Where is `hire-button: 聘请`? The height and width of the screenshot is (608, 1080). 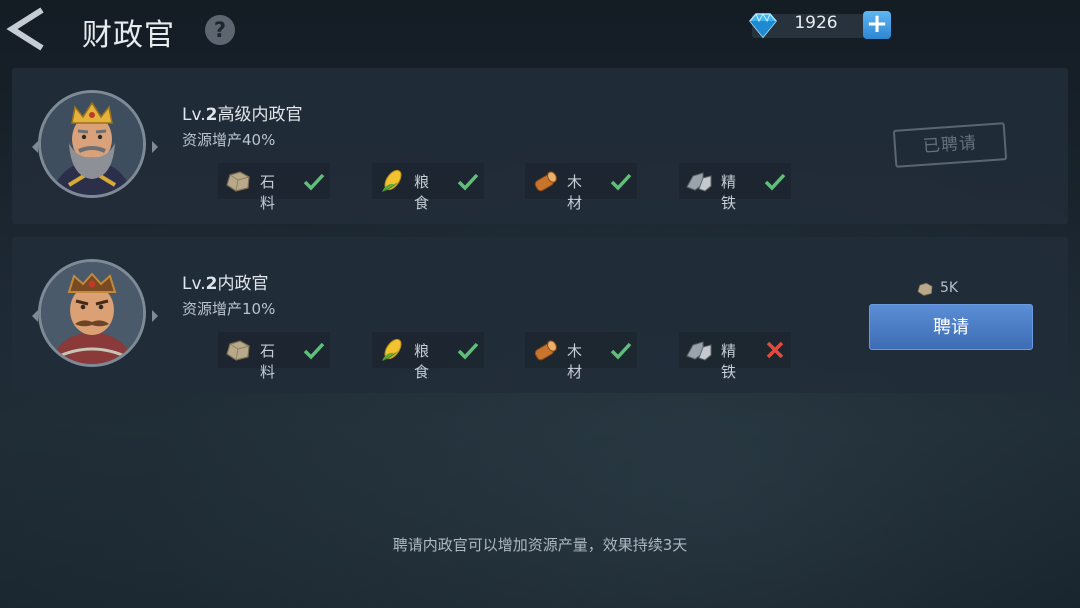 hire-button: 聘请 is located at coordinates (951, 327).